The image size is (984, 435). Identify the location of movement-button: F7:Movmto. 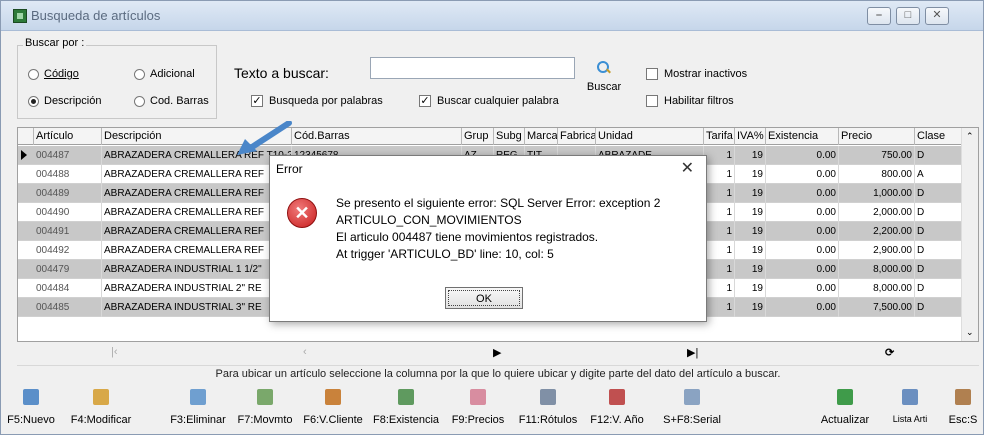
(265, 409).